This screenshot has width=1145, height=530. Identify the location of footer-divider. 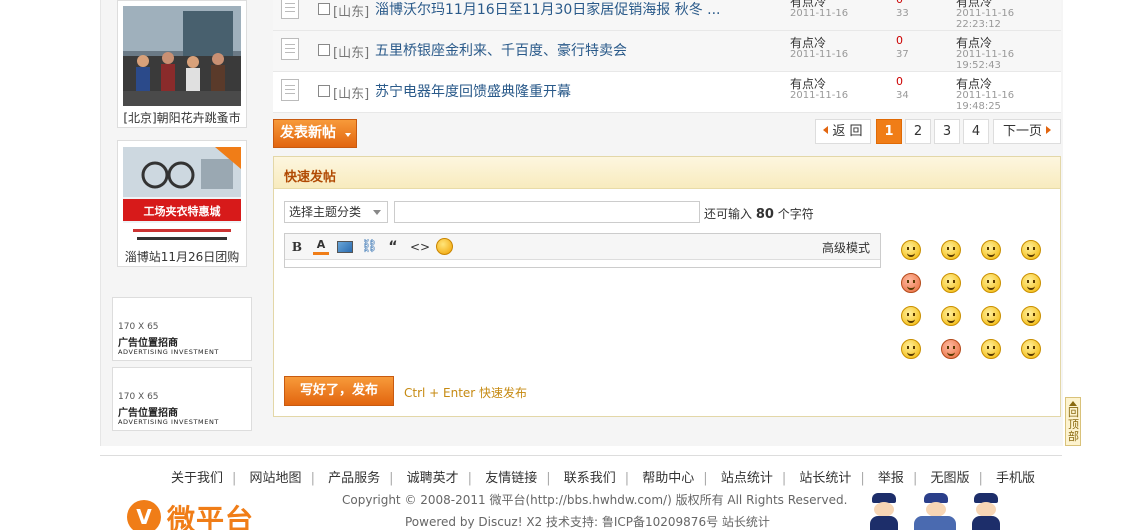
(581, 455).